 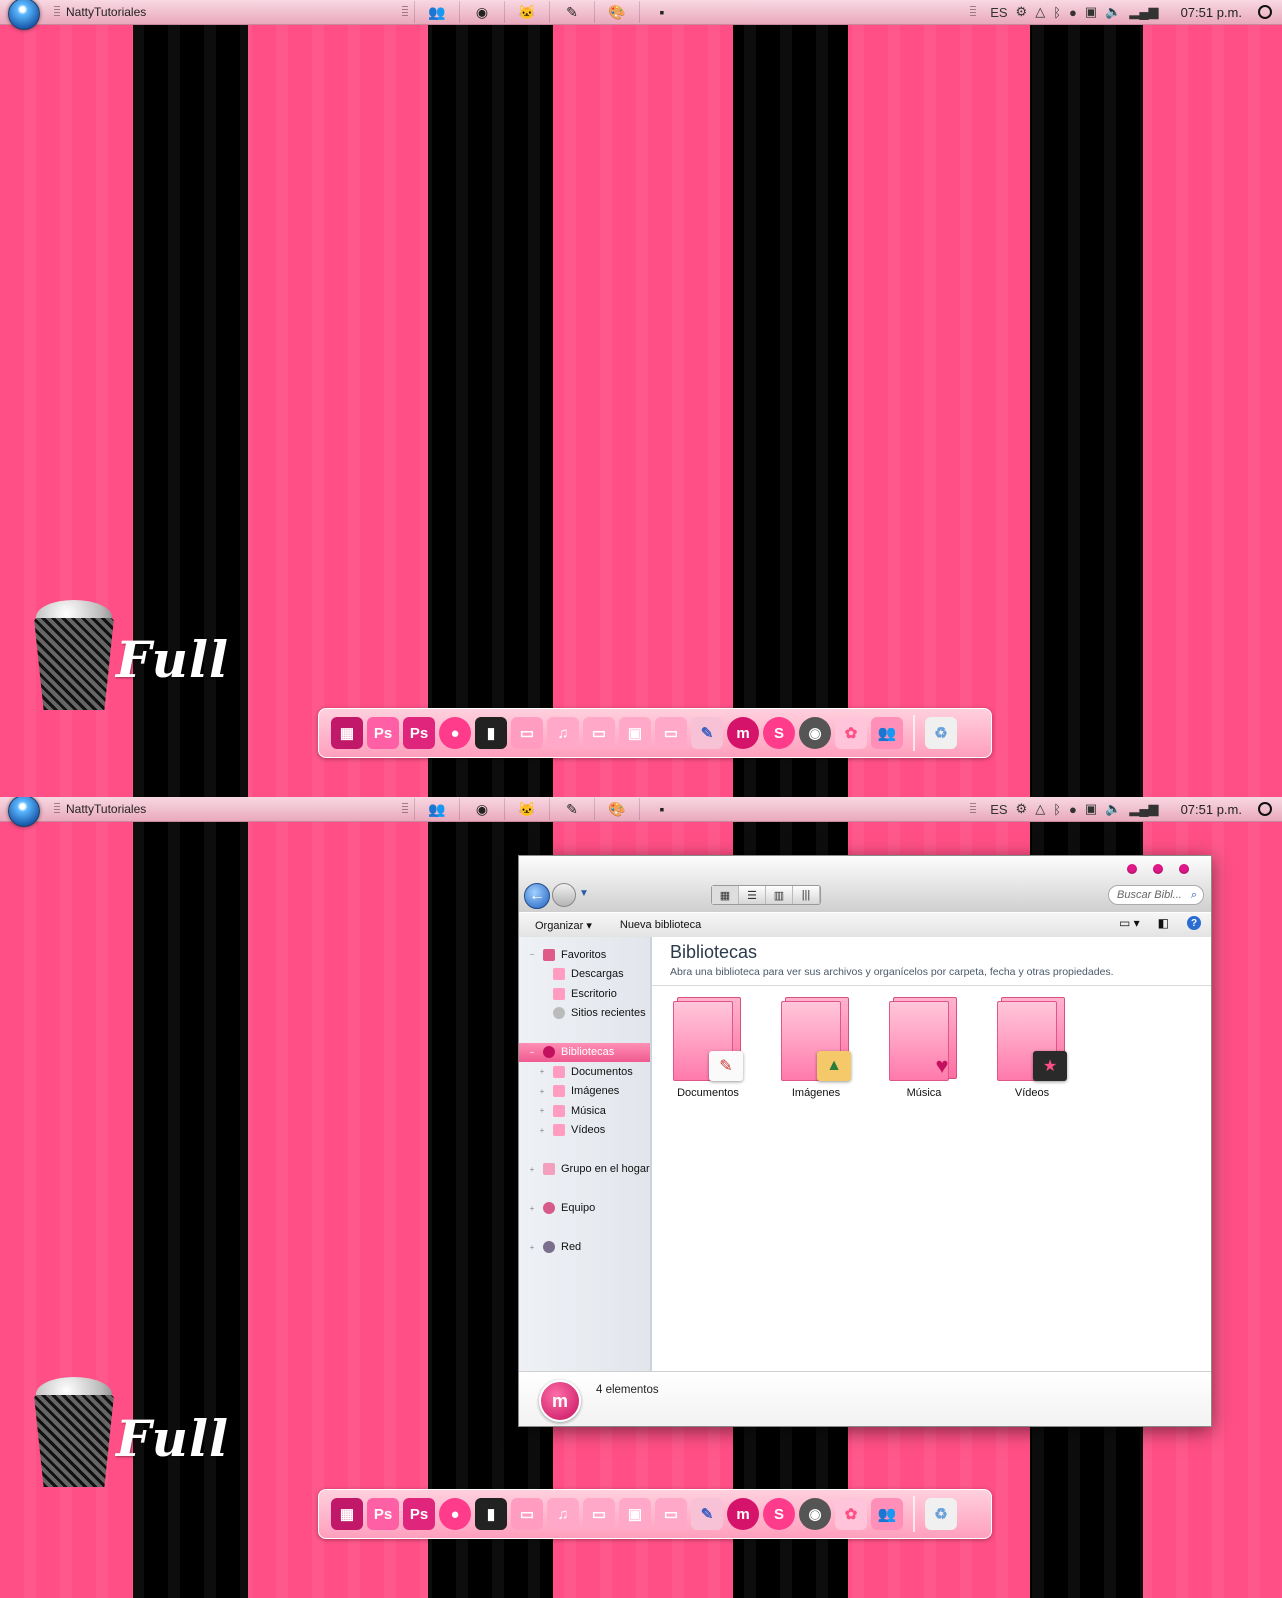 What do you see at coordinates (584, 1170) in the screenshot?
I see `nav-homegroup: + Grupo en el hogar` at bounding box center [584, 1170].